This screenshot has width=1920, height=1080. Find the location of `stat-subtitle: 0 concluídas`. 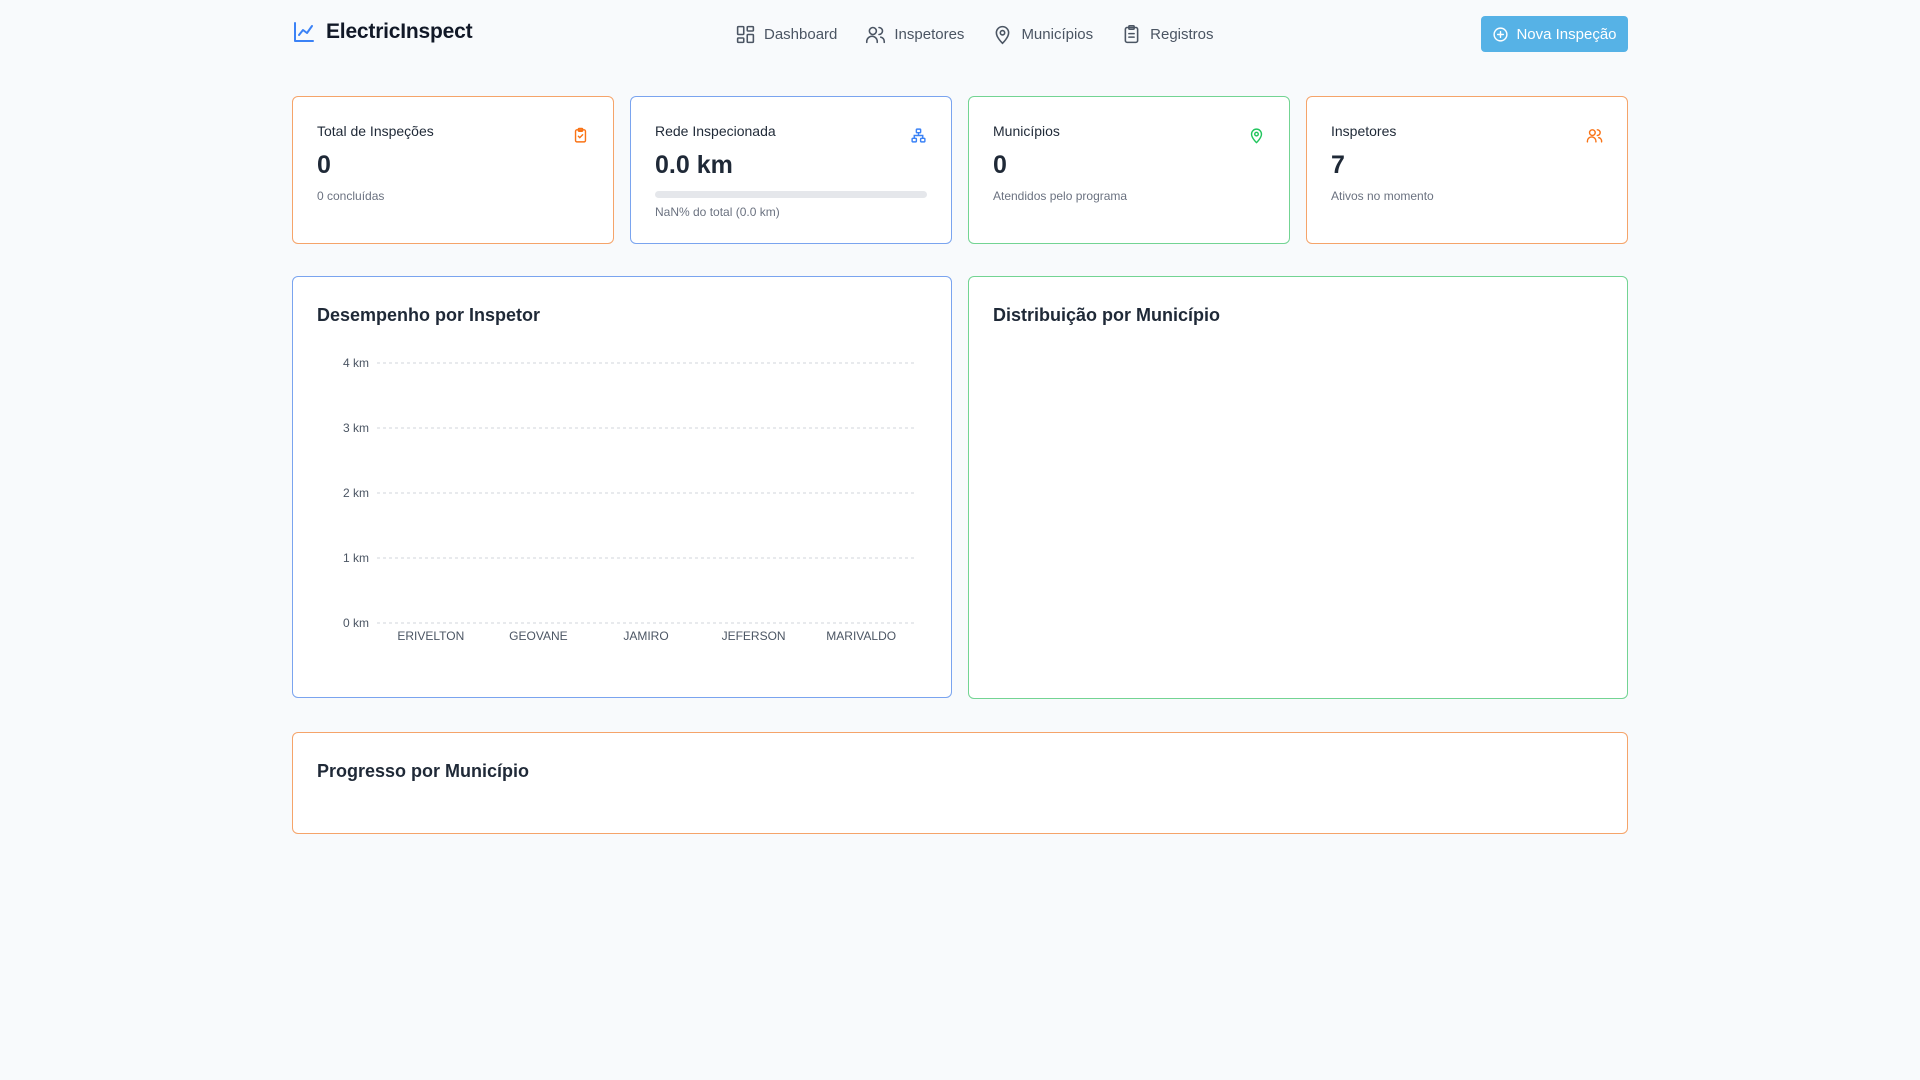

stat-subtitle: 0 concluídas is located at coordinates (351, 196).